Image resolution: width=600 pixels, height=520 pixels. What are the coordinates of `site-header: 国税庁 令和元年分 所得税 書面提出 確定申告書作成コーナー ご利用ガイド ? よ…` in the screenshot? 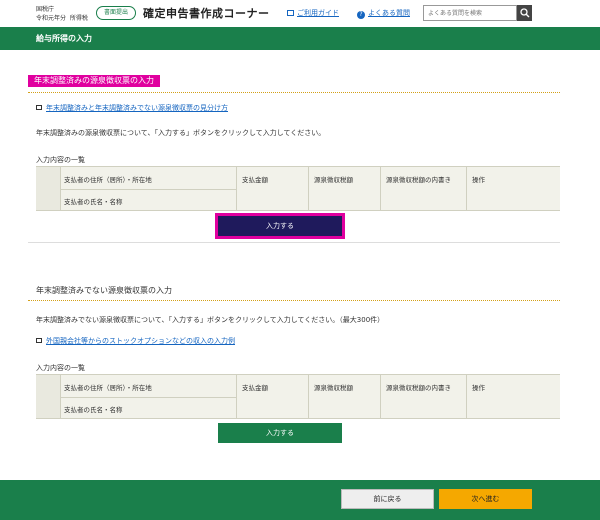 It's located at (300, 13).